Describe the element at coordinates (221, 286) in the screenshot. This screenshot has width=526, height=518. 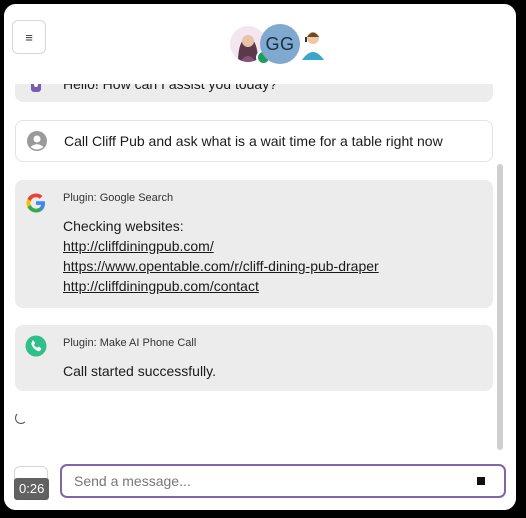
I see `link-cliffdiningpub-contact: http://cliffdiningpub.com/contact` at that location.